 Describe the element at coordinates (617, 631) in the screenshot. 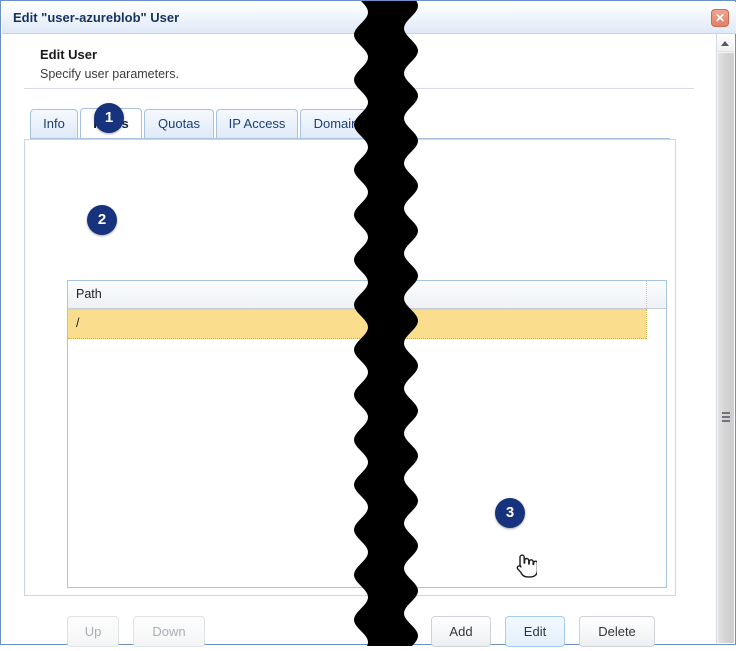

I see `delete-button: Delete` at that location.